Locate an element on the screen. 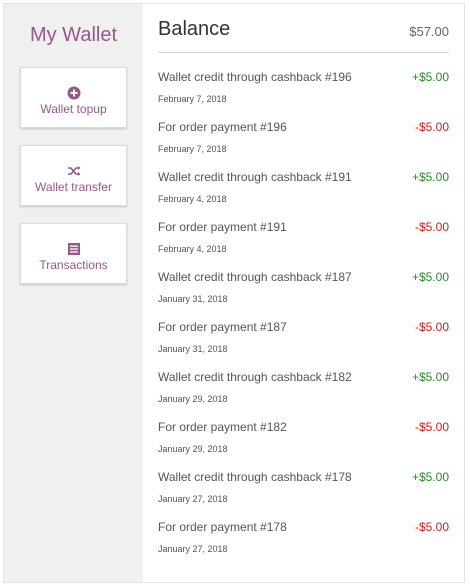  transactions-label: Transactions is located at coordinates (73, 265).